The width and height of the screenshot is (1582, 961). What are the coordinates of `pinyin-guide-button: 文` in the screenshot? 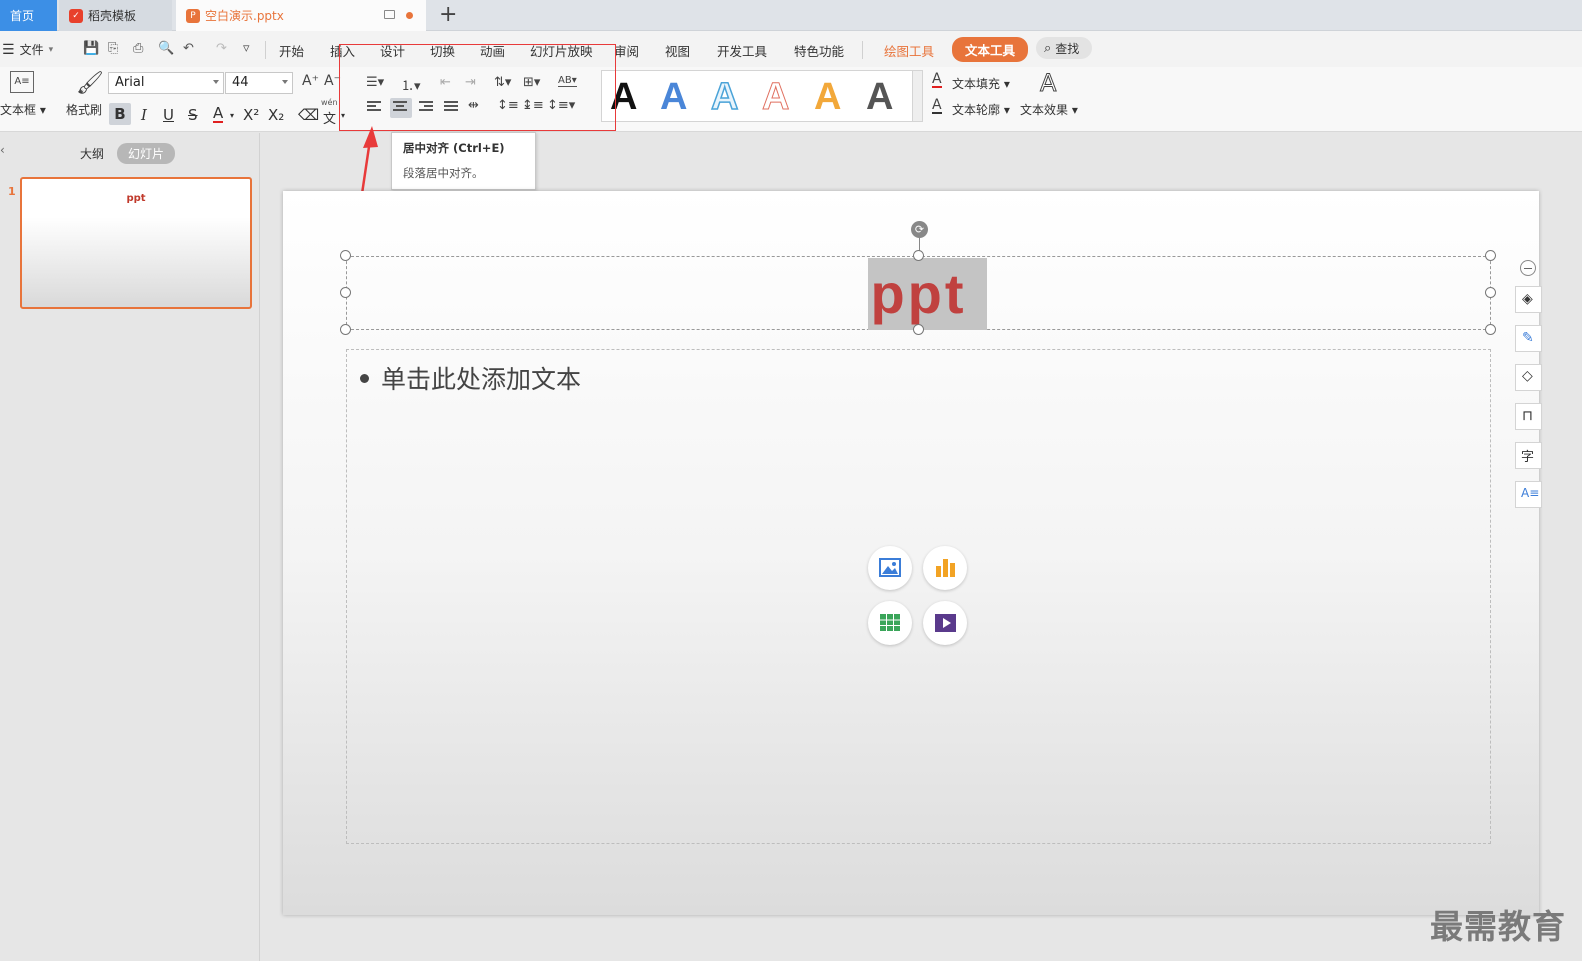 It's located at (329, 117).